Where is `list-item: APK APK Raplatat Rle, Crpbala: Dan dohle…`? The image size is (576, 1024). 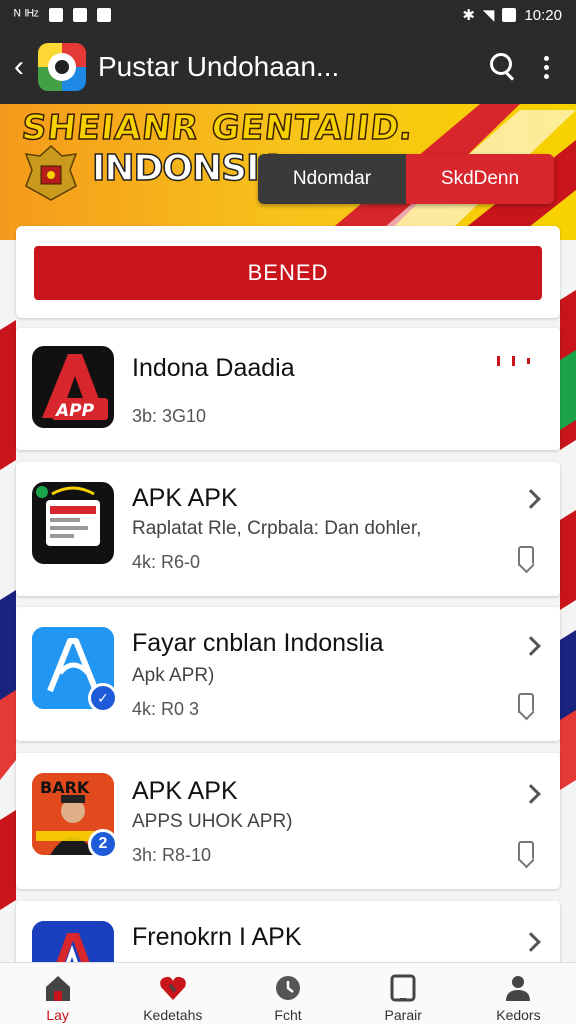 list-item: APK APK Raplatat Rle, Crpbala: Dan dohle… is located at coordinates (288, 529).